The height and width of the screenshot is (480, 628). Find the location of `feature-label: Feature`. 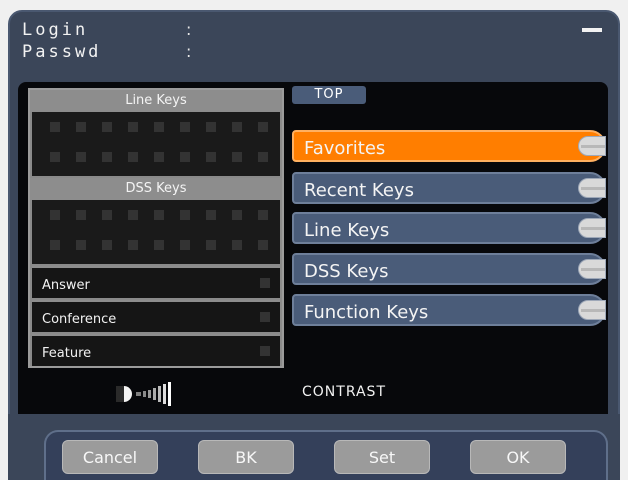

feature-label: Feature is located at coordinates (67, 353).